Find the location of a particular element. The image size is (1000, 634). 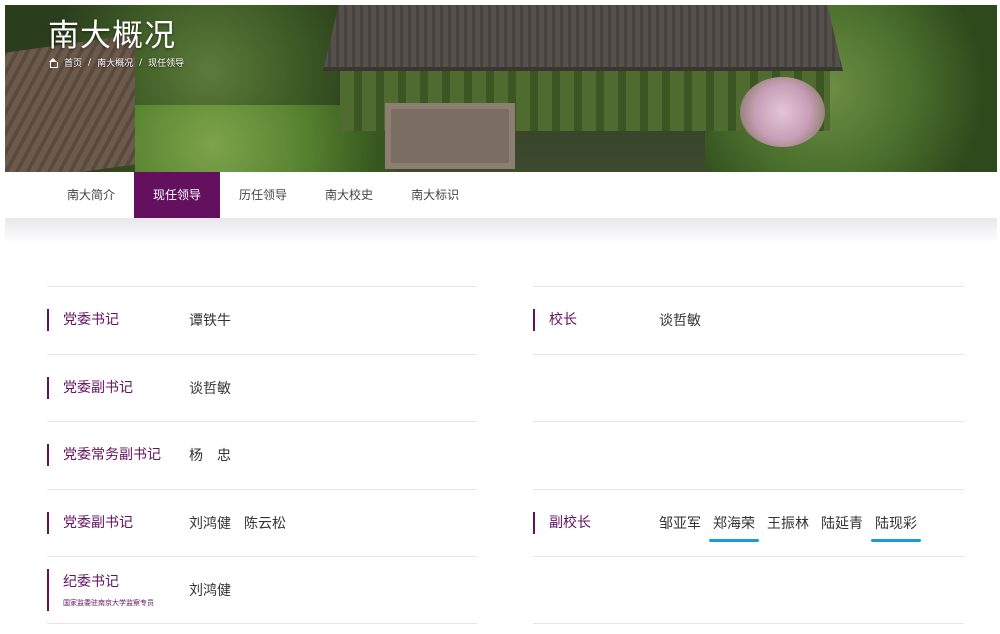

home-icon is located at coordinates (53, 62).